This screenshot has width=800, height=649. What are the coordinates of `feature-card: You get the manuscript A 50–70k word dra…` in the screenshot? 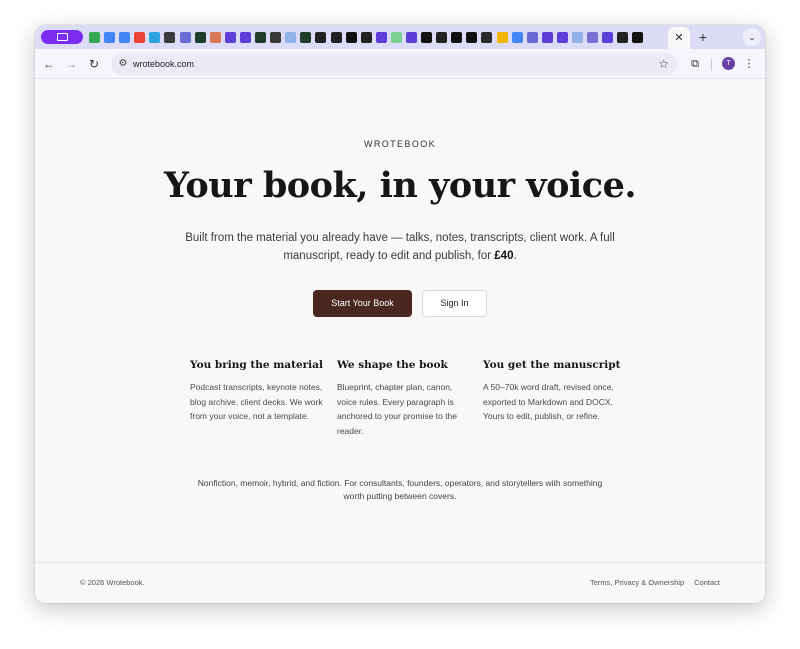 It's located at (552, 390).